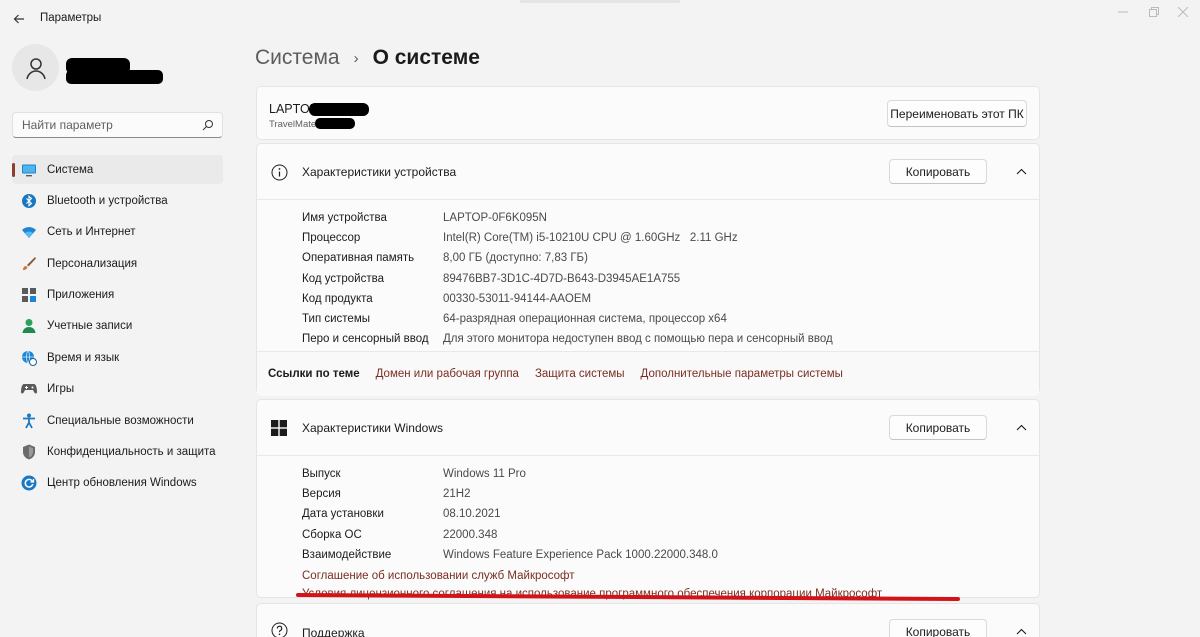 This screenshot has height=637, width=1200. What do you see at coordinates (29, 232) in the screenshot?
I see `wifi-icon` at bounding box center [29, 232].